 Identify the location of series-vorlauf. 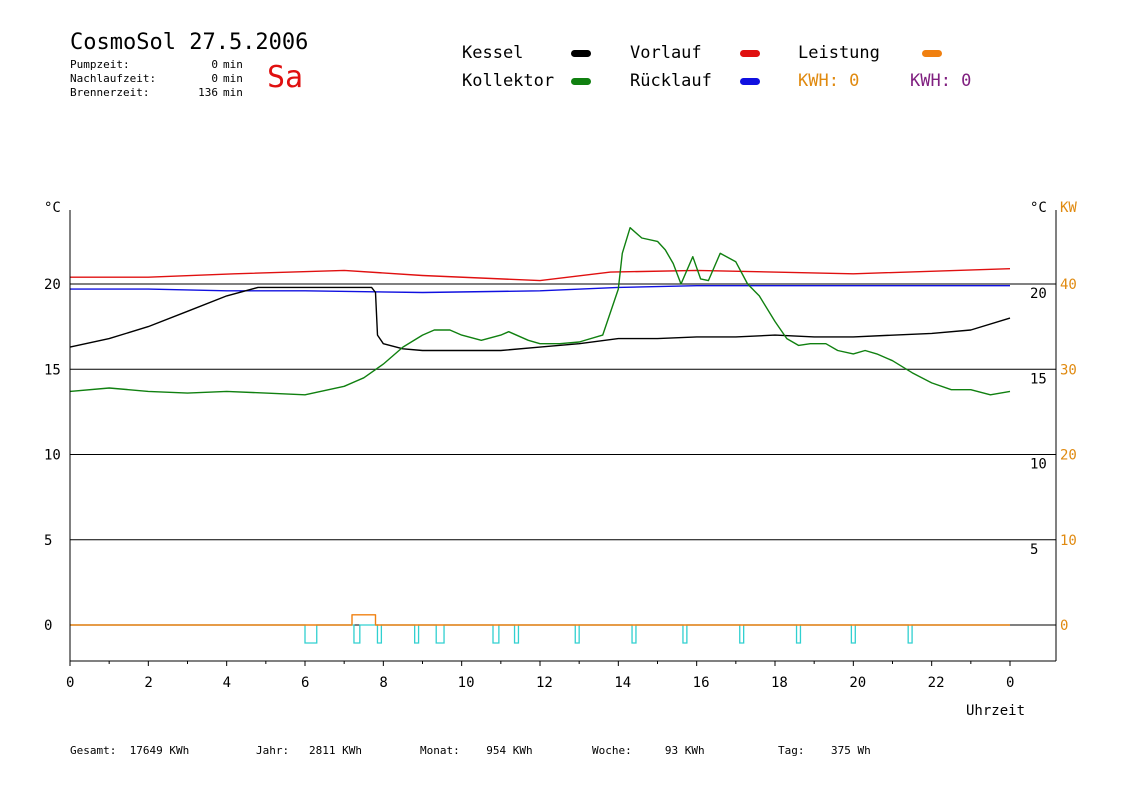
(540, 275).